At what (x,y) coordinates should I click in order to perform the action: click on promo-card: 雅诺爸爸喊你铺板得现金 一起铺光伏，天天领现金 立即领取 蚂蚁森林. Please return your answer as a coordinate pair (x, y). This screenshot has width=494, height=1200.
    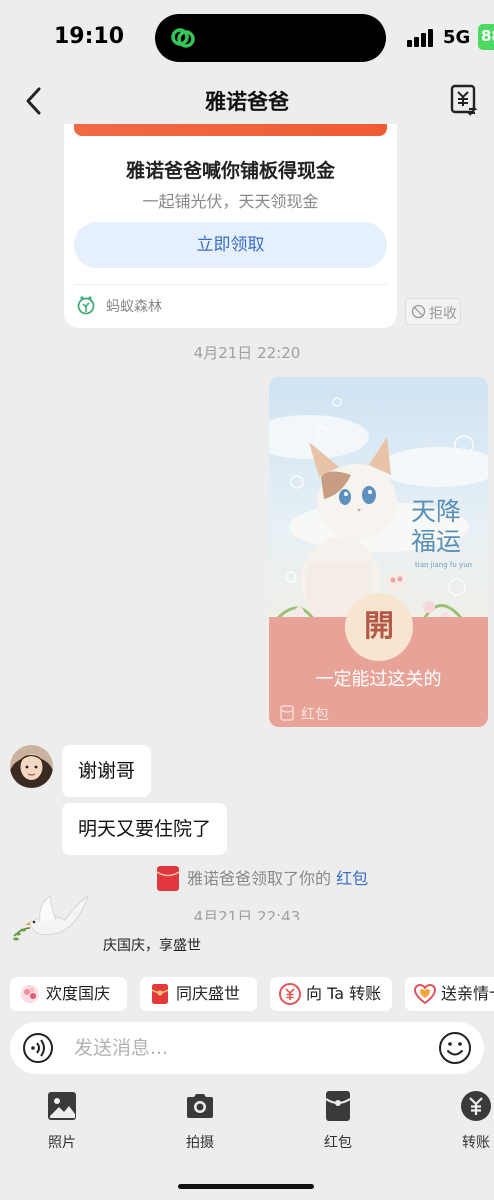
    Looking at the image, I should click on (230, 226).